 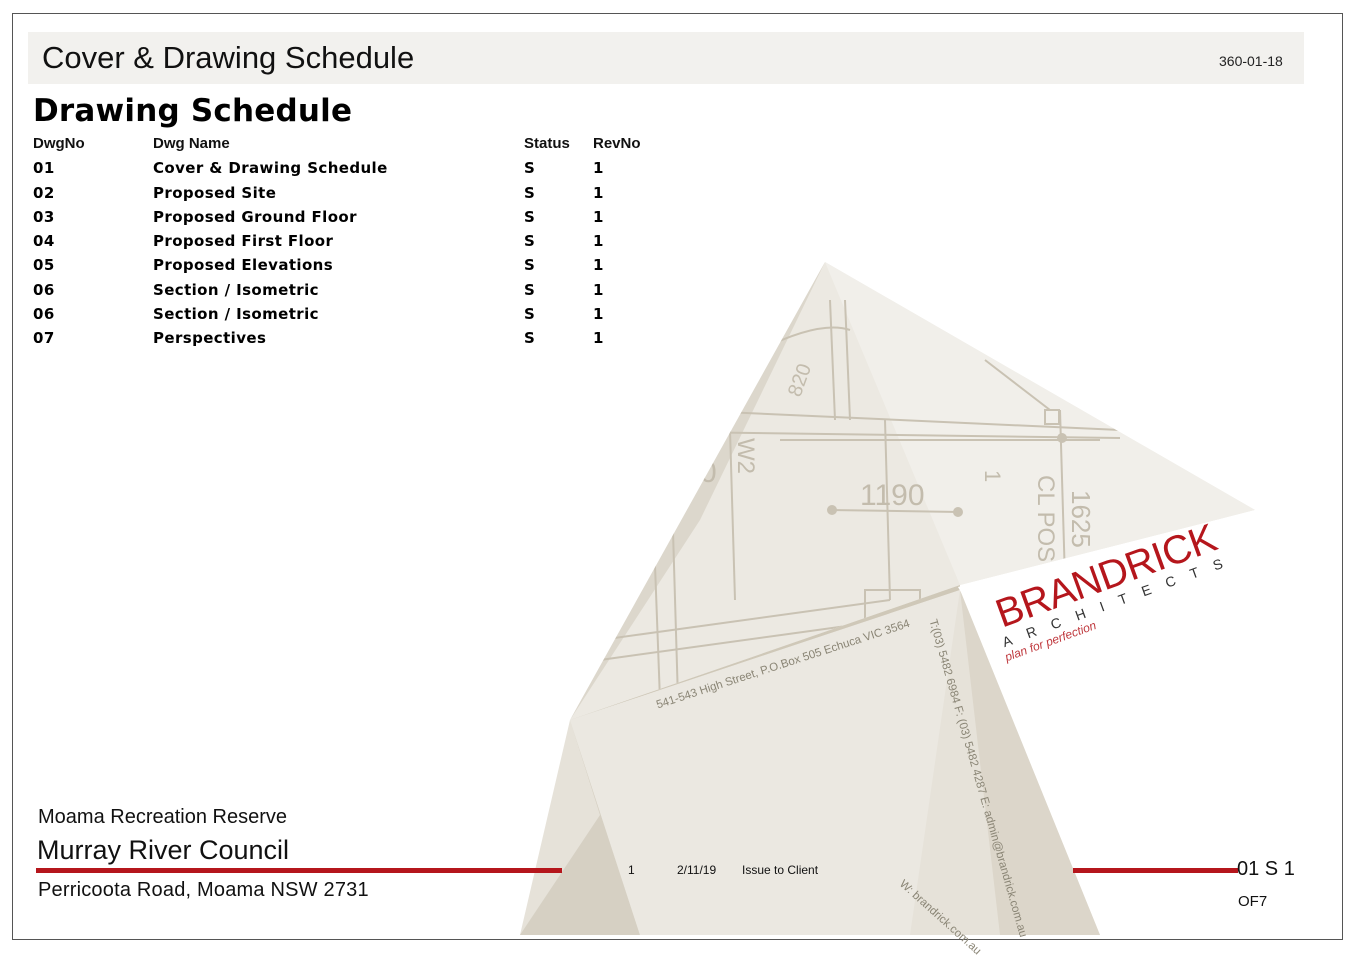 I want to click on dwg-name: Proposed First Floor, so click(x=243, y=241).